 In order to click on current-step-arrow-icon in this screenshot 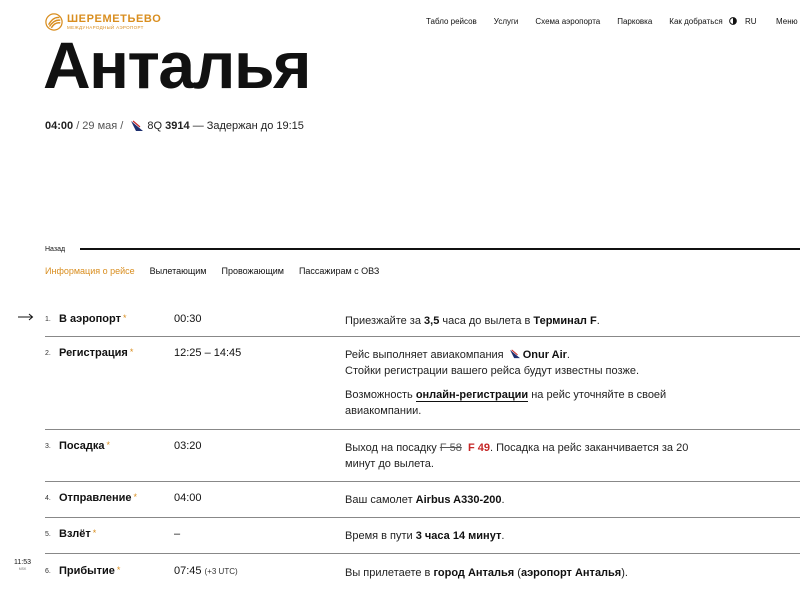, I will do `click(26, 317)`.